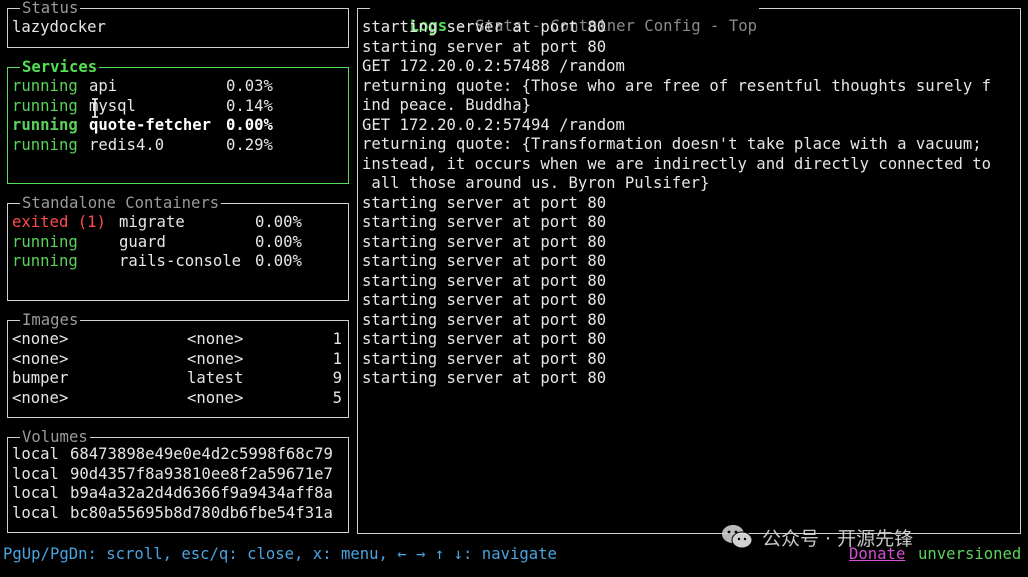 The width and height of the screenshot is (1028, 577). I want to click on standalone-containers-panel-title: Standalone Containers, so click(121, 203).